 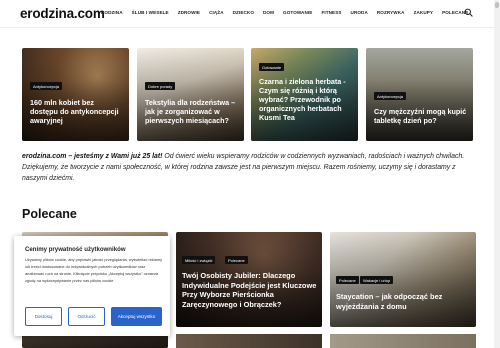 What do you see at coordinates (468, 12) in the screenshot?
I see `search-icon` at bounding box center [468, 12].